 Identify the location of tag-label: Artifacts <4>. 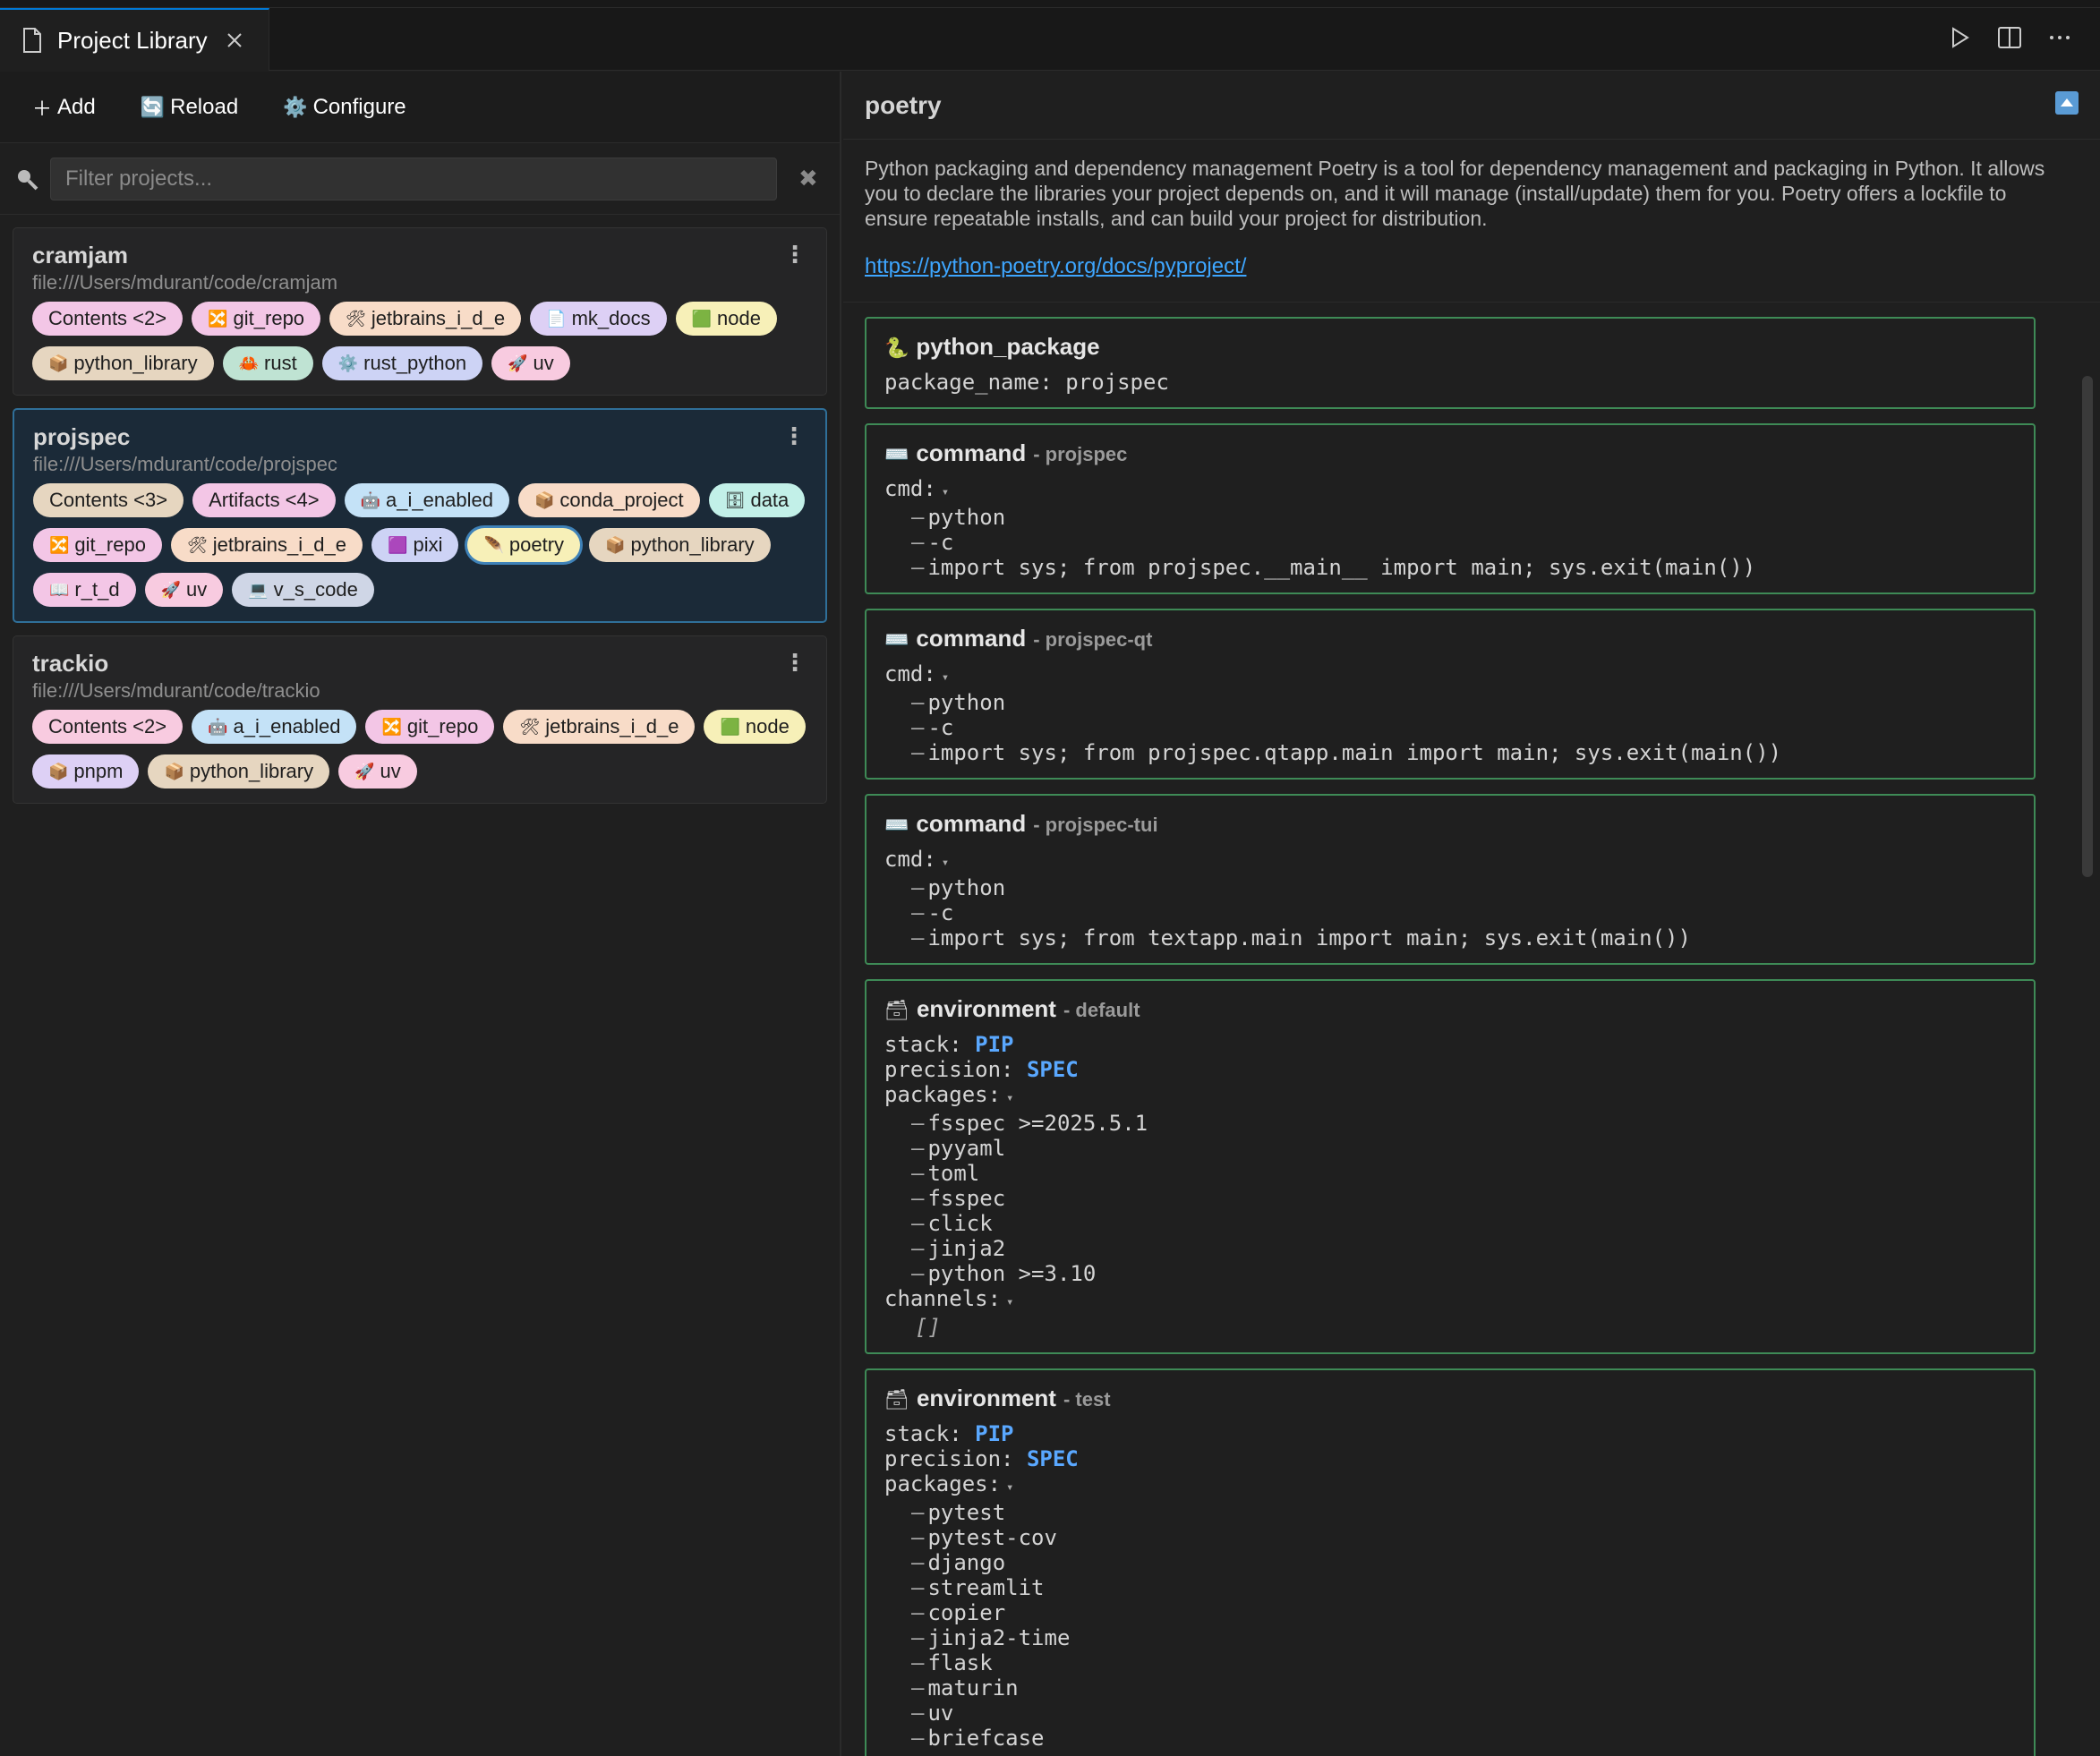
(265, 500).